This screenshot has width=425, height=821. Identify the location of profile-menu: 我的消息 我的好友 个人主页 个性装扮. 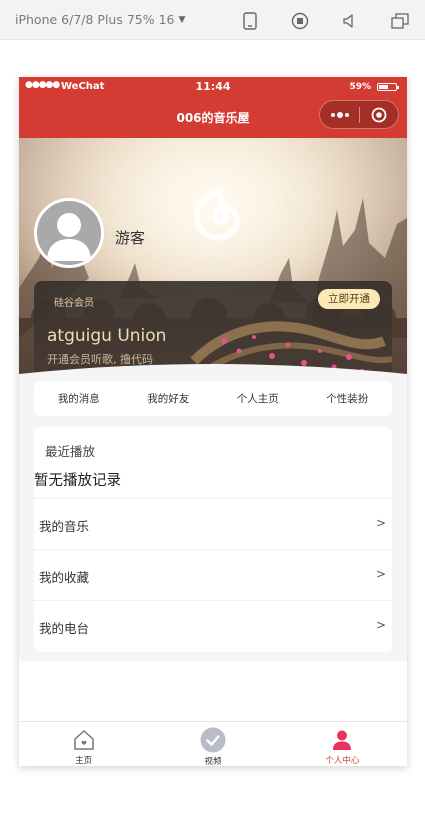
(213, 398).